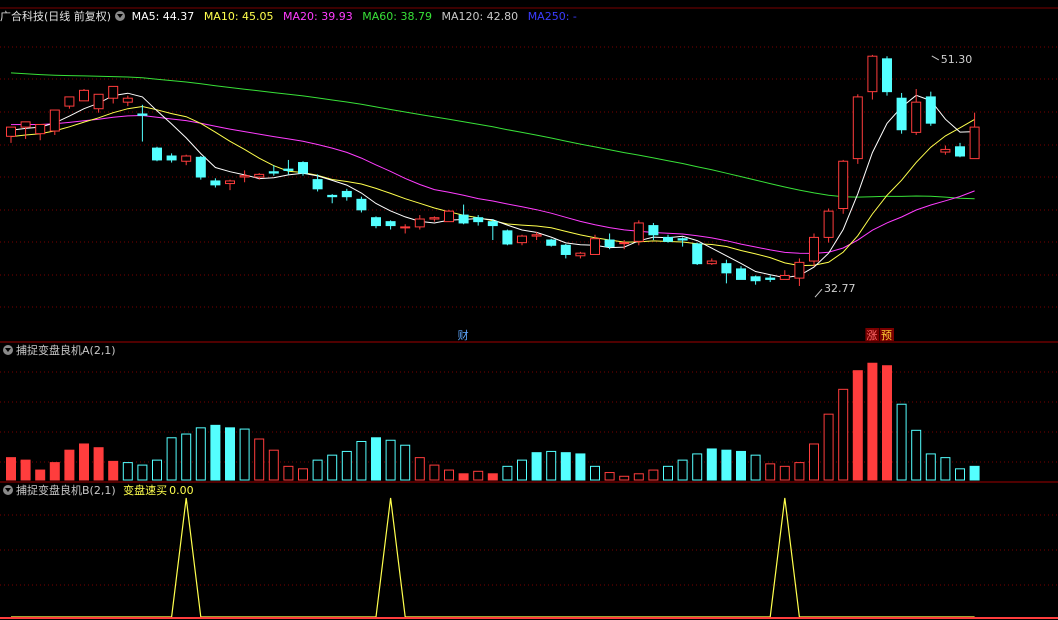 This screenshot has height=620, width=1058. I want to click on ma10-label: MA10: 45.05, so click(238, 16).